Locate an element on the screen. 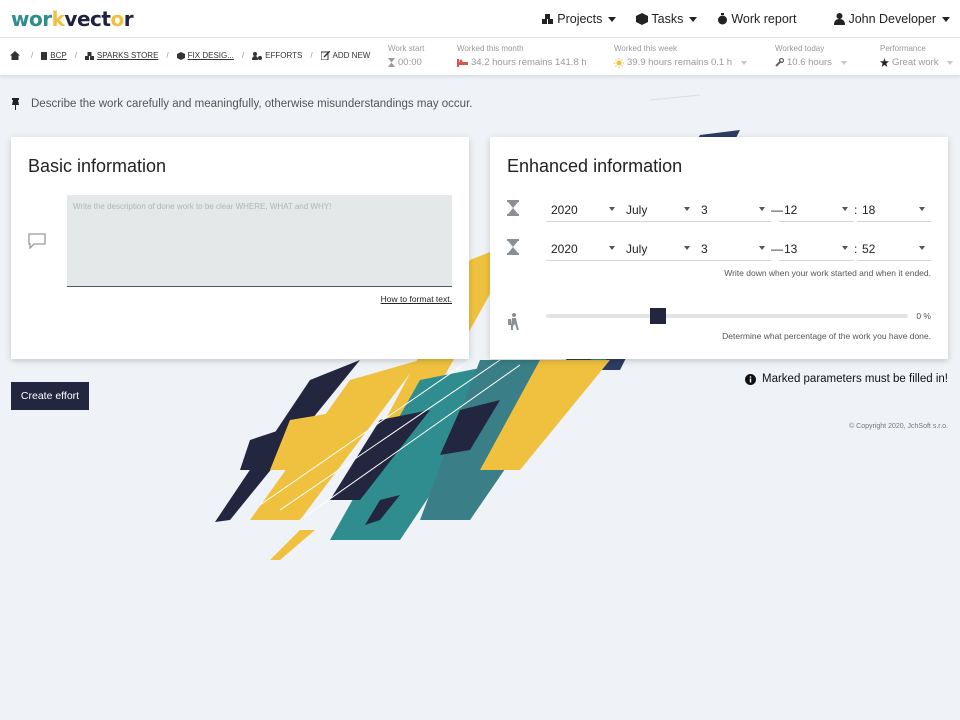 The image size is (960, 720). stat-work-start: Work start 00:00 is located at coordinates (406, 56).